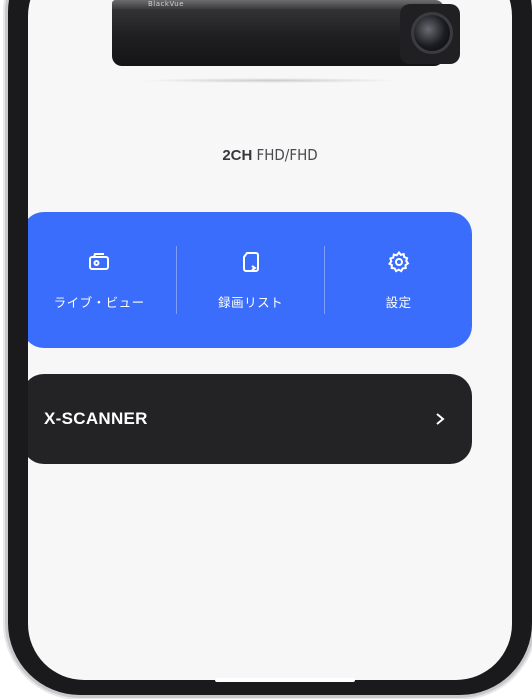 The image size is (532, 699). Describe the element at coordinates (250, 419) in the screenshot. I see `x-scanner-button: X-SCANNER` at that location.